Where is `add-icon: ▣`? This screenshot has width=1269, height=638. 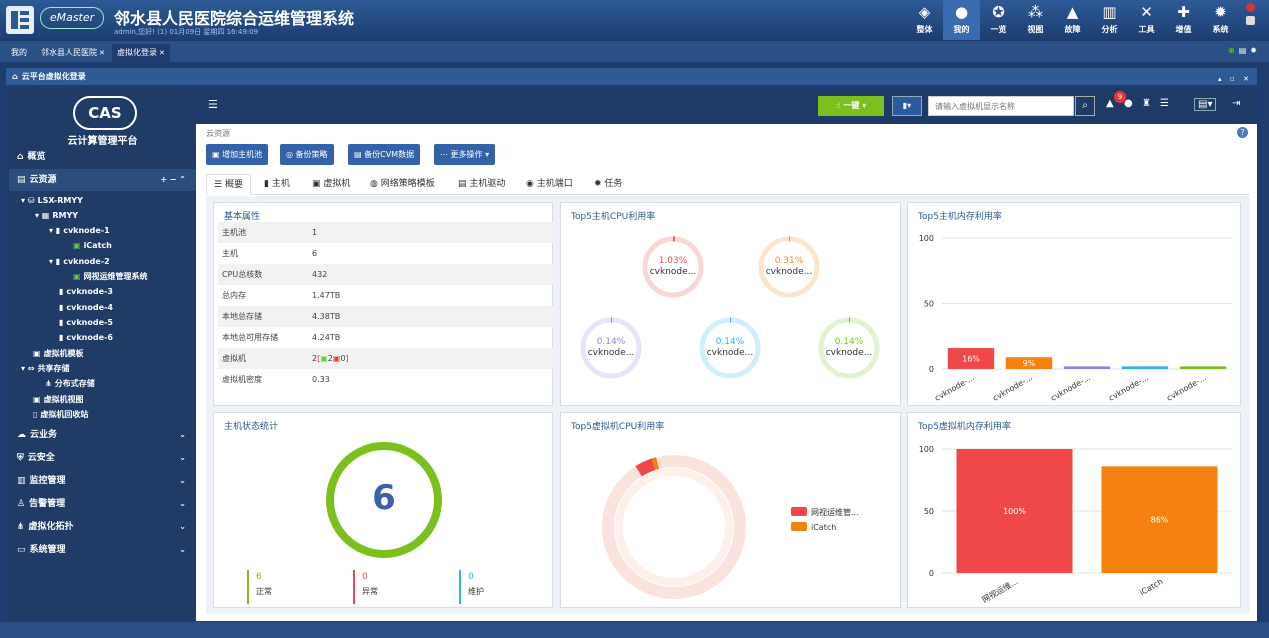 add-icon: ▣ is located at coordinates (217, 154).